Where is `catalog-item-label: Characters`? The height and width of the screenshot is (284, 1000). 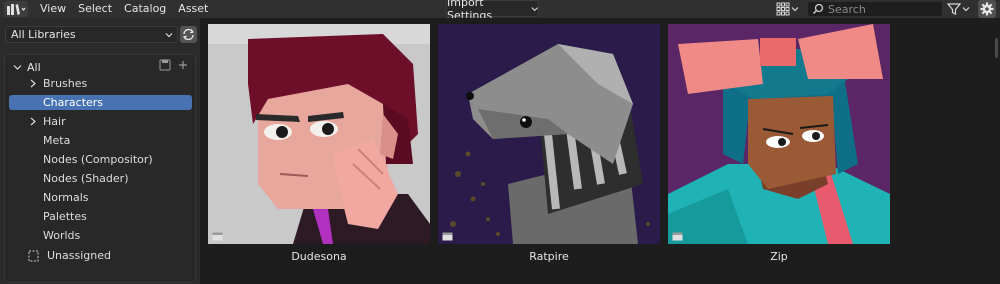 catalog-item-label: Characters is located at coordinates (73, 102).